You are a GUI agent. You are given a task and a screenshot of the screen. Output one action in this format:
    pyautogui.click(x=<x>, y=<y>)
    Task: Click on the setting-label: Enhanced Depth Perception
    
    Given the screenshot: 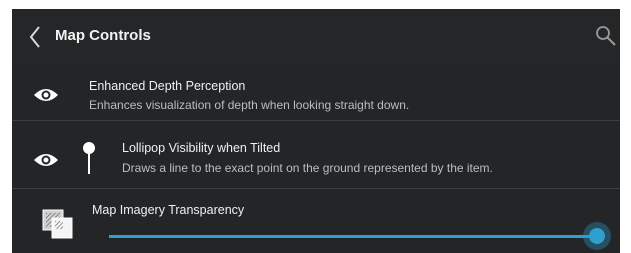 What is the action you would take?
    pyautogui.click(x=167, y=86)
    